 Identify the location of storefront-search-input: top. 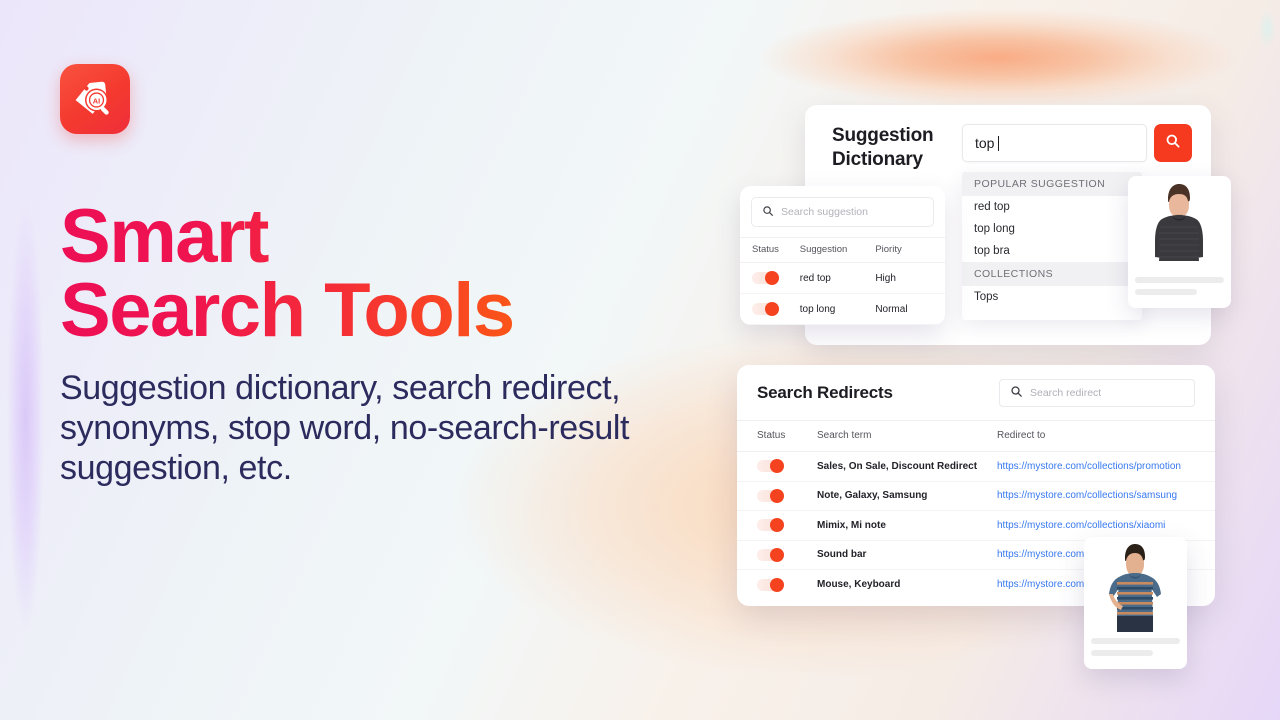
(1054, 143).